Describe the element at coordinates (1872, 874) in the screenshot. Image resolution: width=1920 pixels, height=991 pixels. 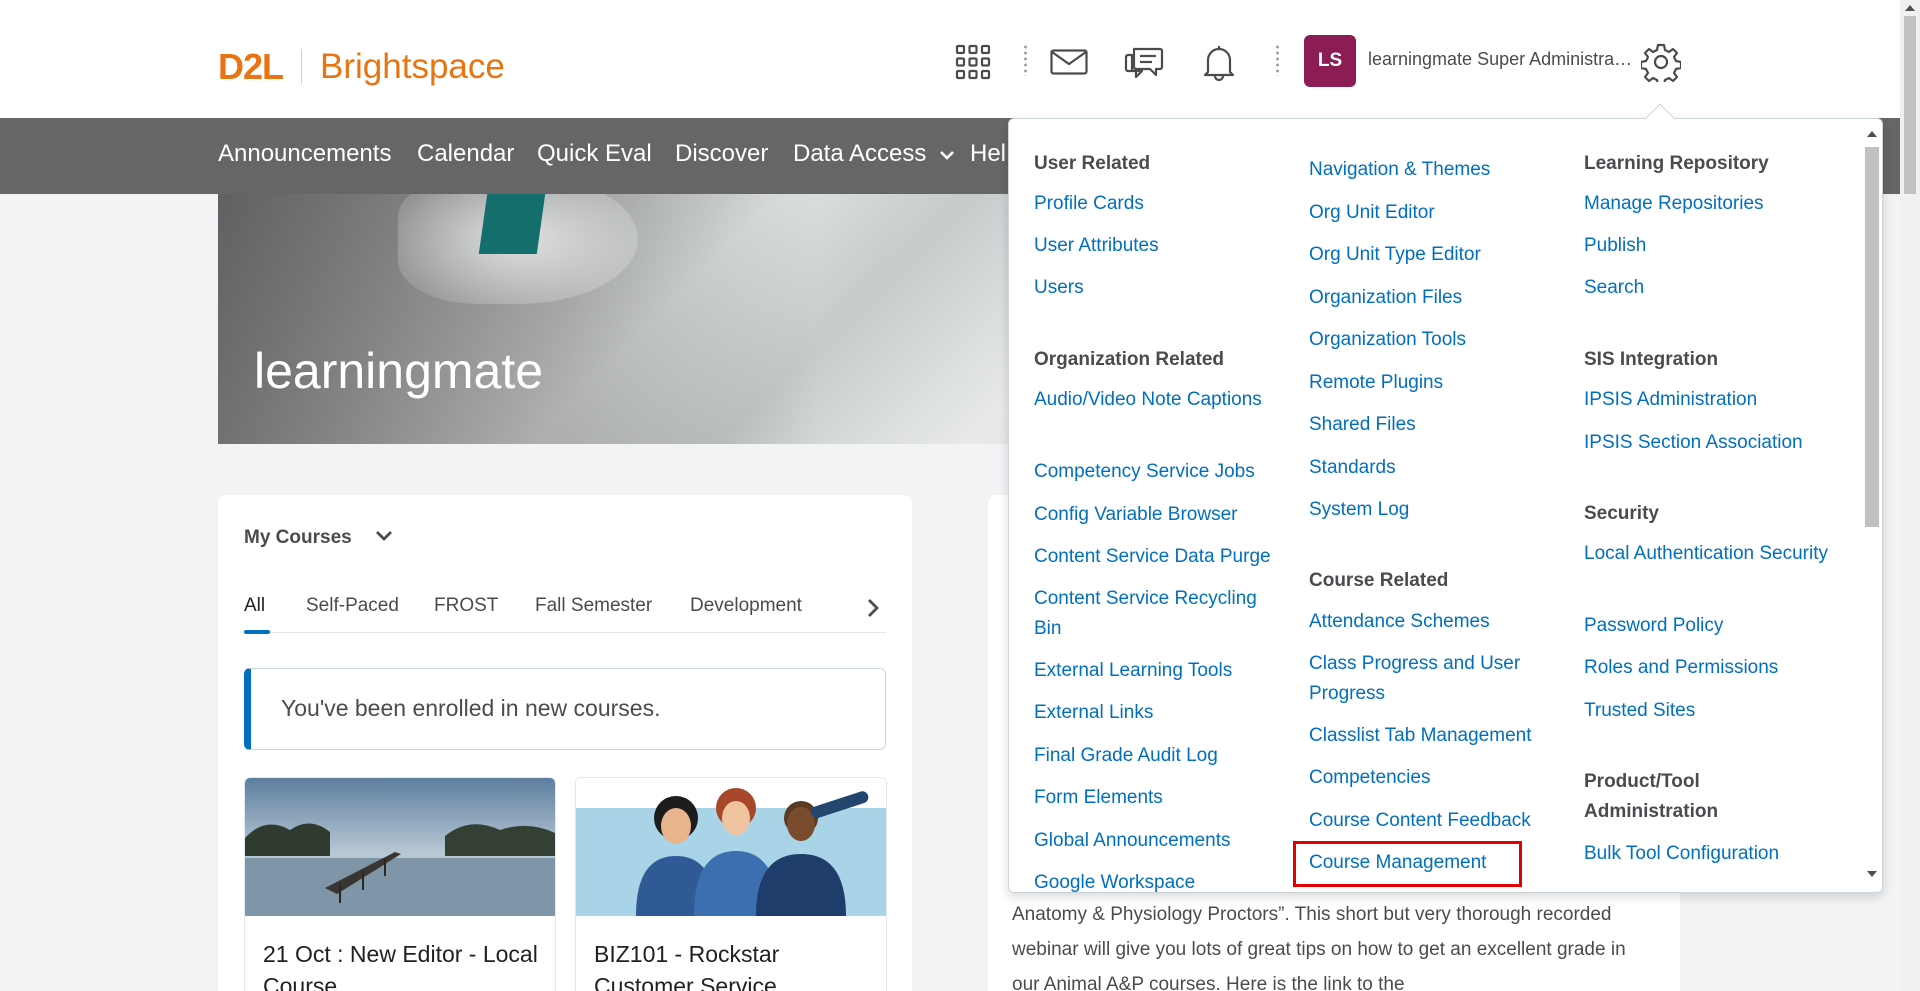
I see `scroll-down-arrow-icon` at that location.